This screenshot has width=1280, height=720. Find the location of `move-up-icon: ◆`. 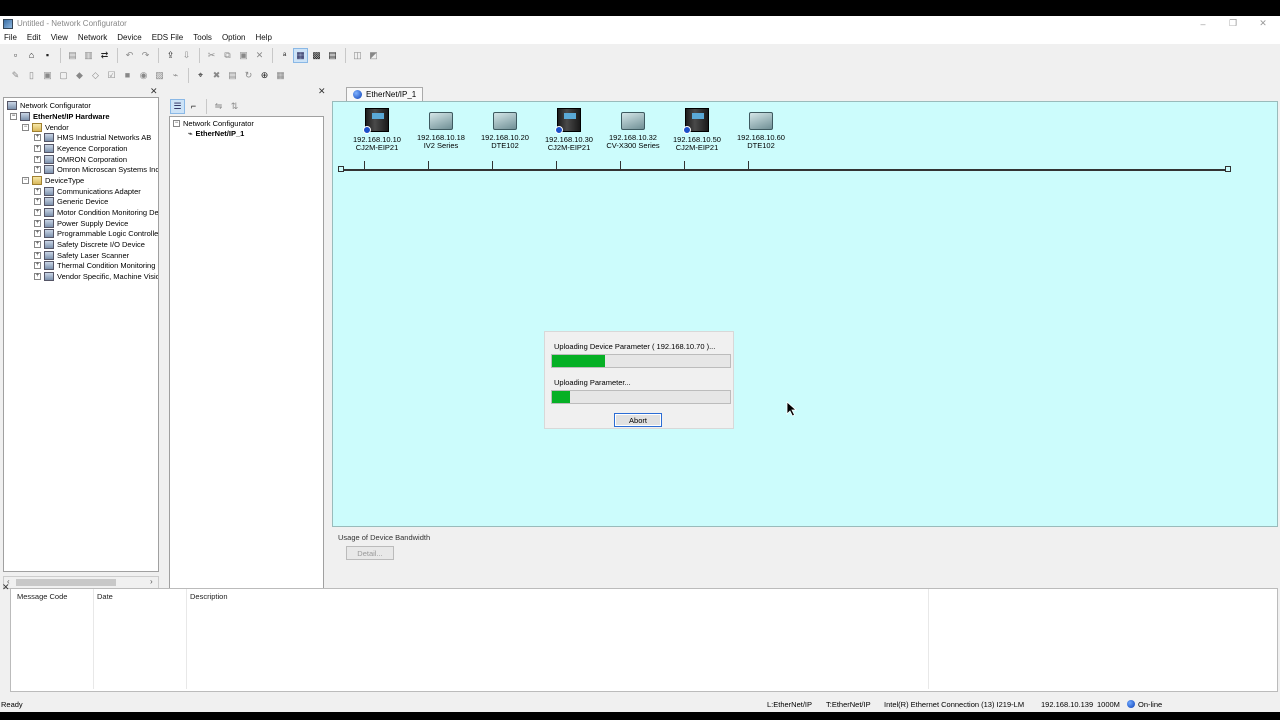

move-up-icon: ◆ is located at coordinates (79, 75).